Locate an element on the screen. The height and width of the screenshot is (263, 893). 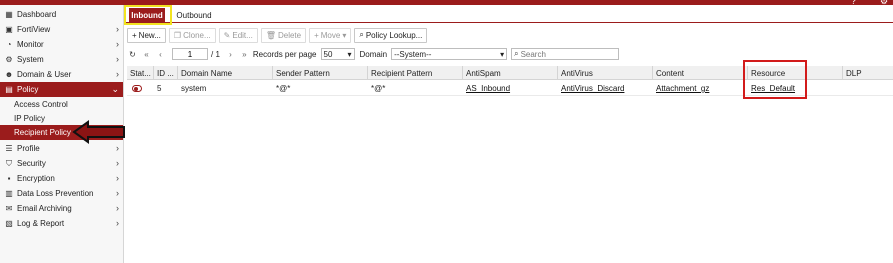
plus-icon: + is located at coordinates (134, 35).